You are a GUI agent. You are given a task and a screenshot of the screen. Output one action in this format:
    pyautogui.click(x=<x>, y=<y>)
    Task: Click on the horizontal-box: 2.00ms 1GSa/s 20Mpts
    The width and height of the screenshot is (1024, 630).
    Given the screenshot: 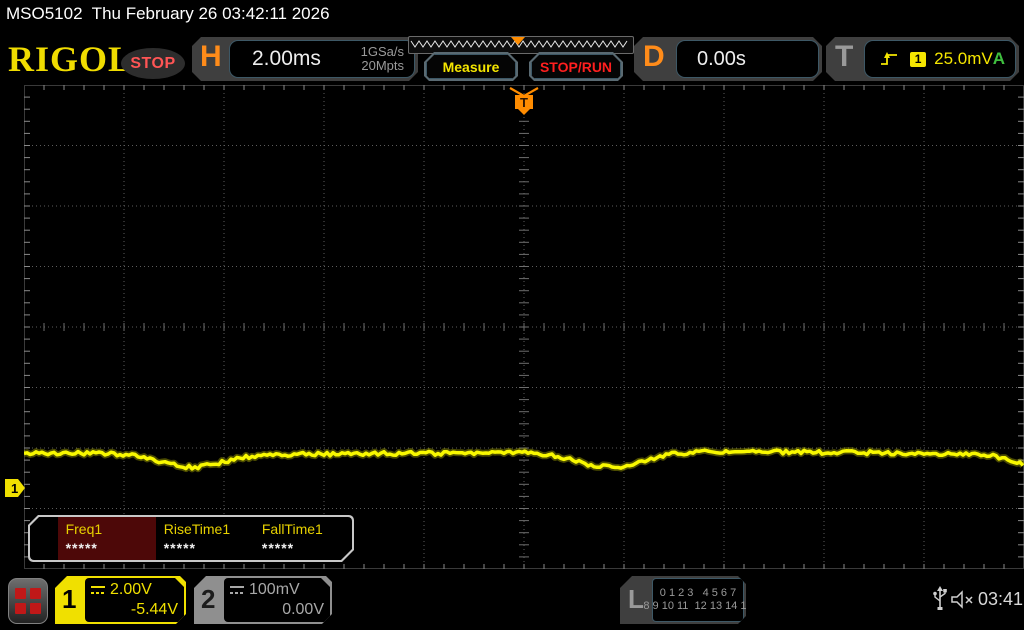 What is the action you would take?
    pyautogui.click(x=322, y=59)
    